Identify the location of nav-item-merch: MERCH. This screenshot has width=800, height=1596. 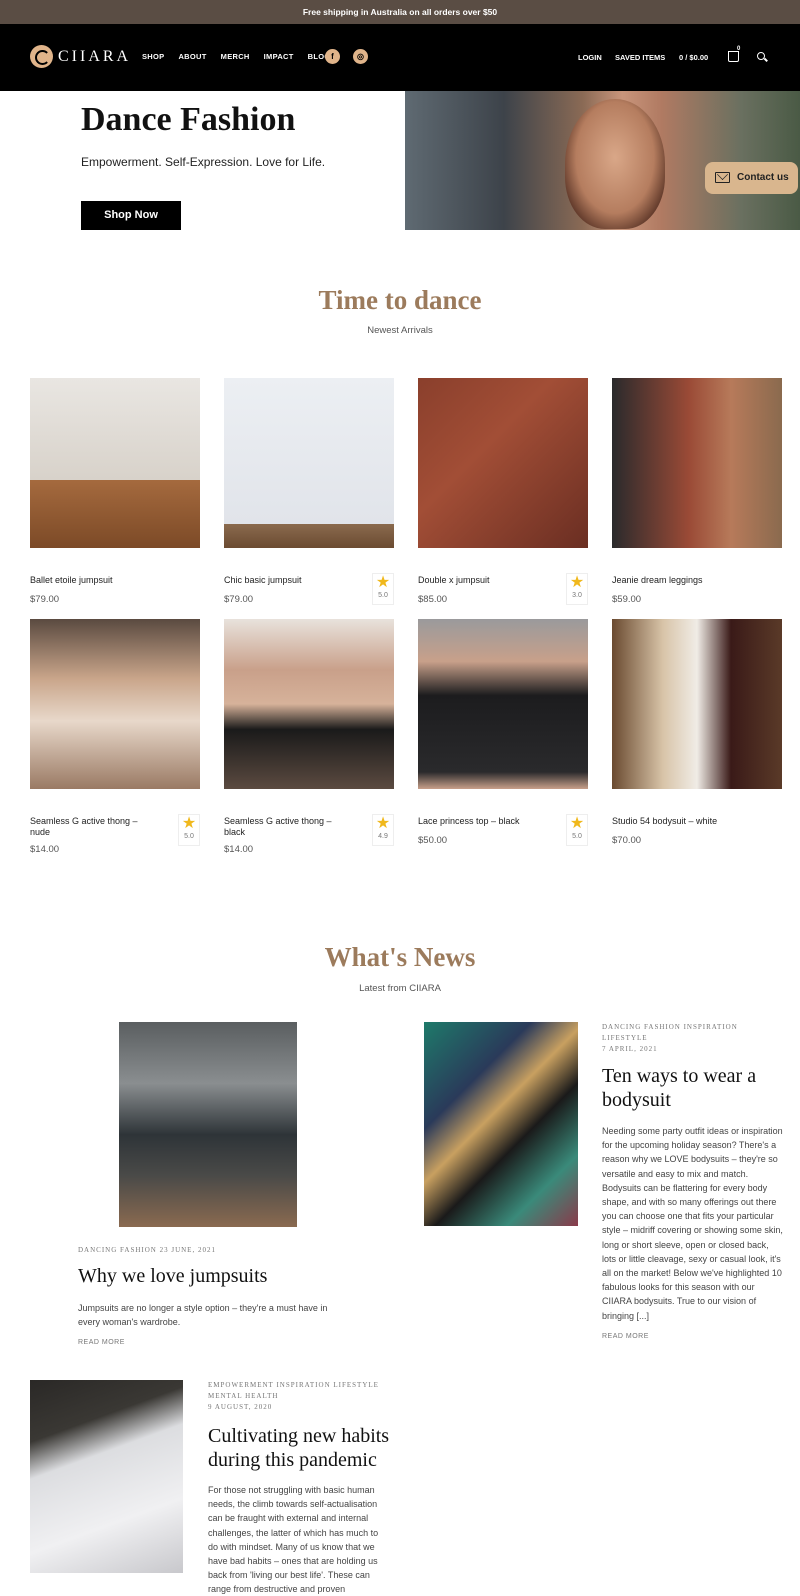
(235, 56).